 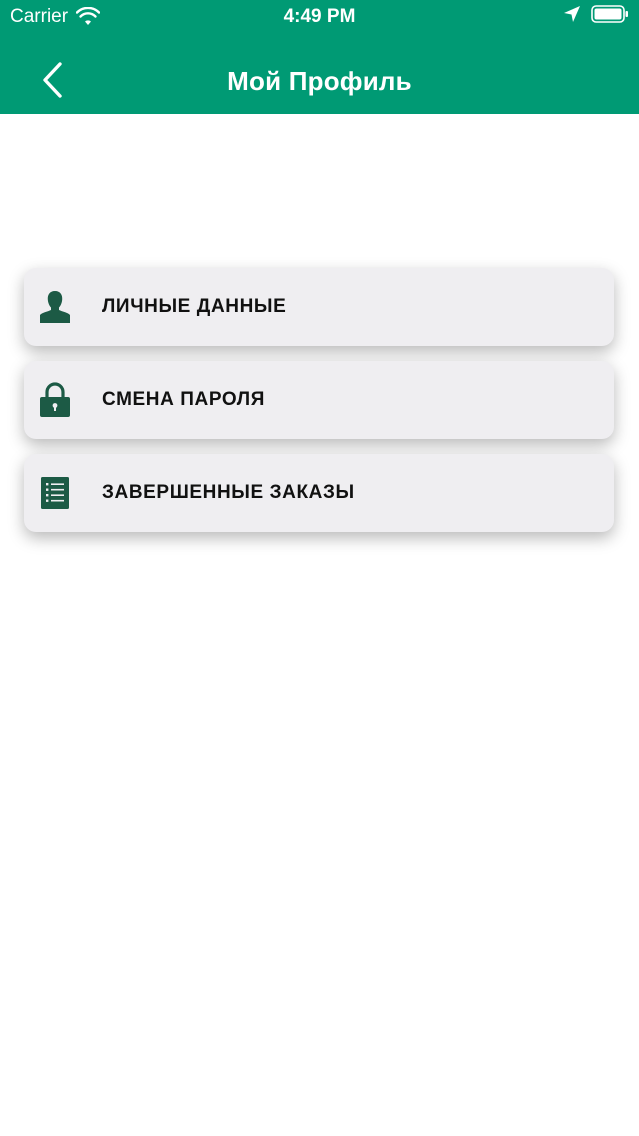 What do you see at coordinates (319, 400) in the screenshot?
I see `menu-item-change-password: СМЕНА ПАРОЛЯ` at bounding box center [319, 400].